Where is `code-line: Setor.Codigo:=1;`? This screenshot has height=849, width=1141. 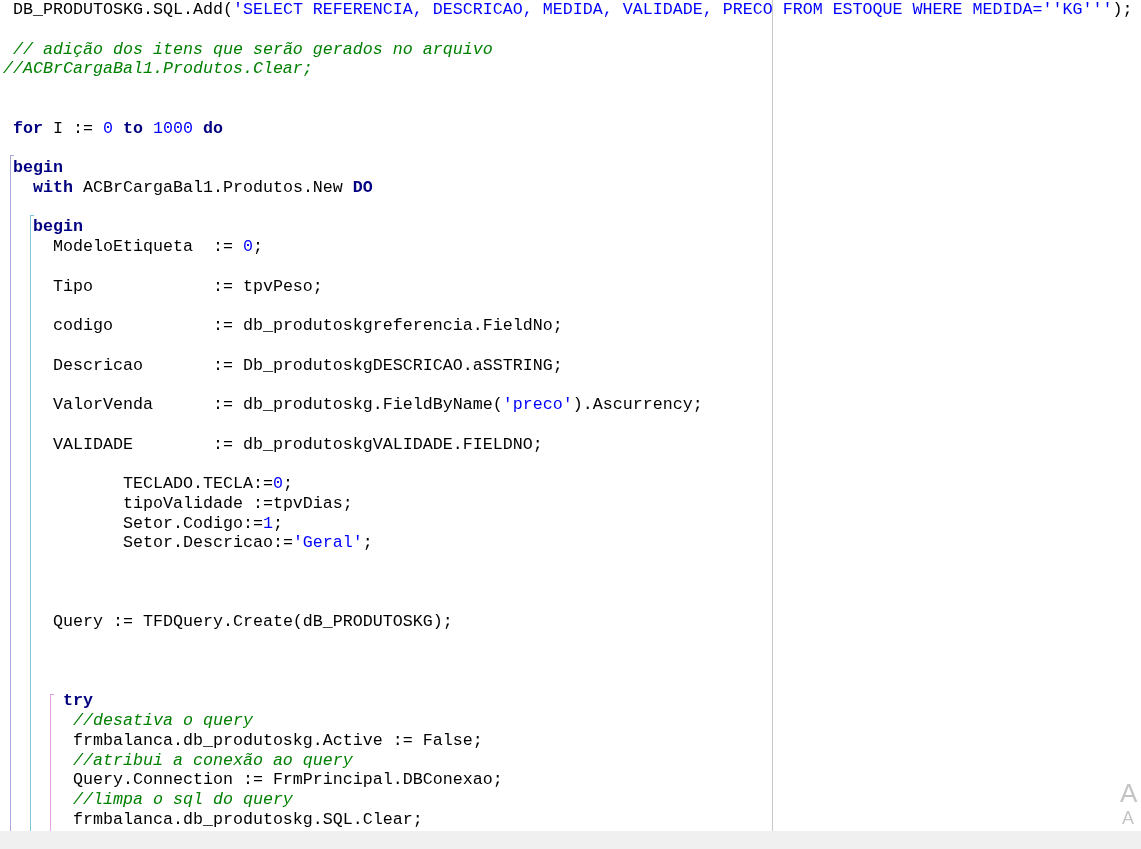 code-line: Setor.Codigo:=1; is located at coordinates (202, 523).